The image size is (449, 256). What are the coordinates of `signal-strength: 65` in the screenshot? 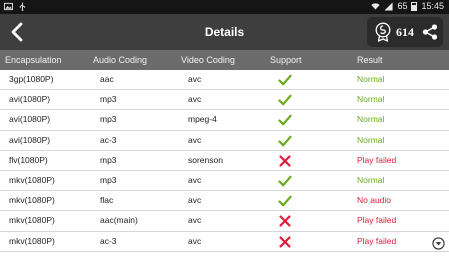 It's located at (402, 6).